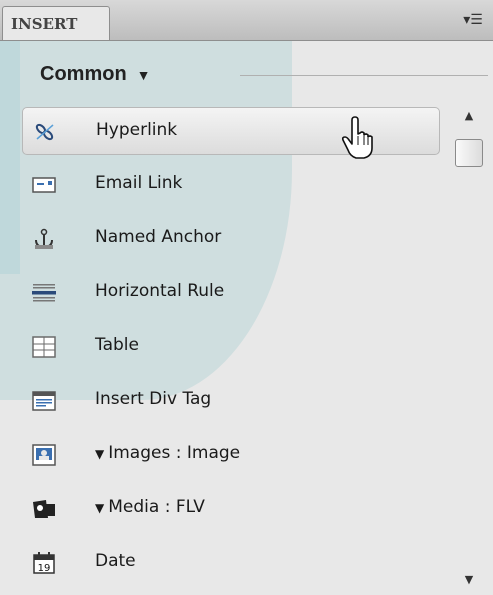 The height and width of the screenshot is (595, 493). What do you see at coordinates (168, 453) in the screenshot?
I see `item-label: ▼ Images : Image` at bounding box center [168, 453].